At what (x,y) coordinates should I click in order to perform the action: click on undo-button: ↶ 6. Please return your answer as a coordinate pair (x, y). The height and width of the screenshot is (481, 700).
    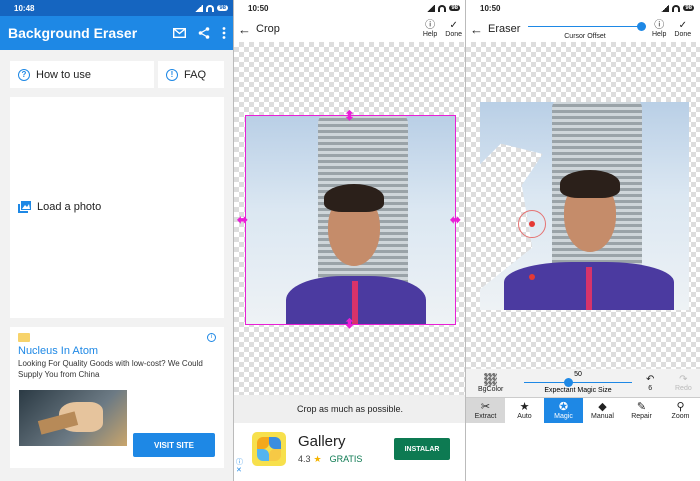
    Looking at the image, I should click on (650, 383).